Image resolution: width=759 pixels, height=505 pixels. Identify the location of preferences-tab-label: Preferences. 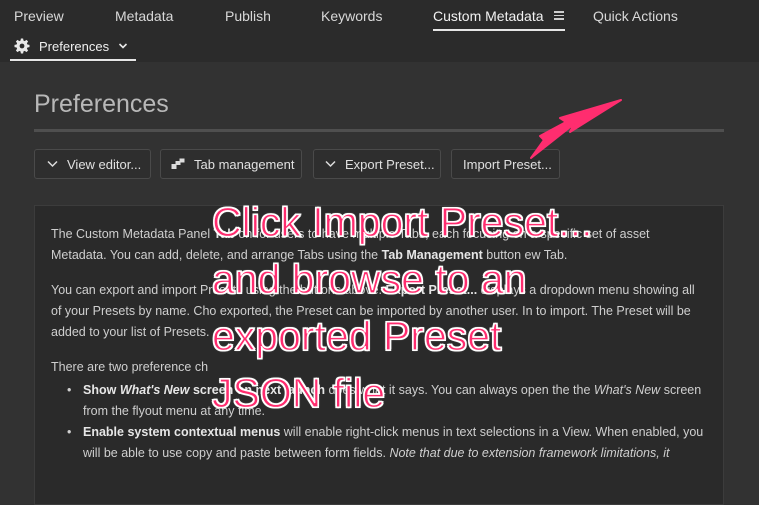
(74, 46).